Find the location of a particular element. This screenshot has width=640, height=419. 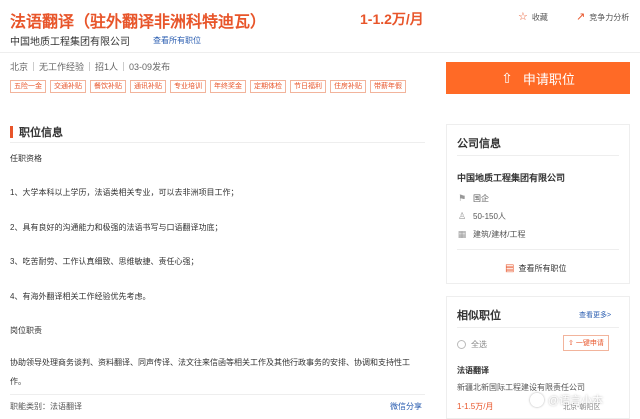

benefit-tag: 定期体检 is located at coordinates (268, 86).